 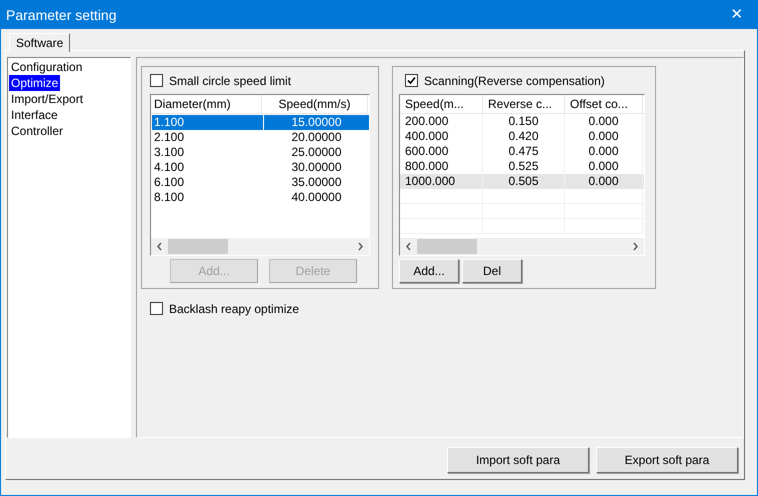 I want to click on table-row: 2.100 20.00000, so click(x=260, y=137).